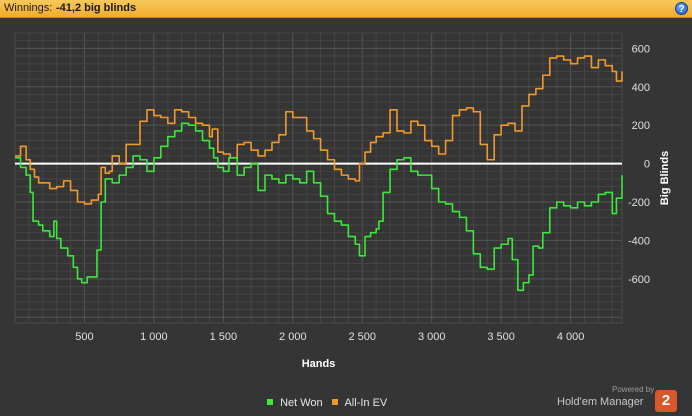  I want to click on x-tick-label: 2 500, so click(362, 337).